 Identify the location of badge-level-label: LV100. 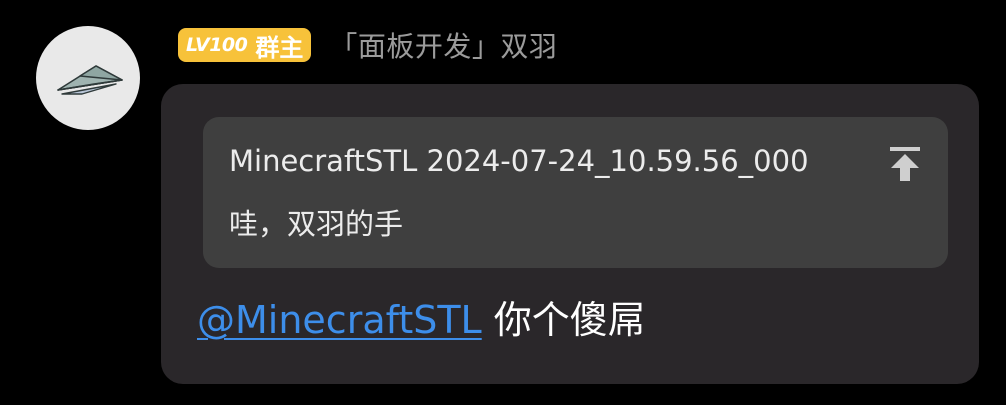
(217, 45).